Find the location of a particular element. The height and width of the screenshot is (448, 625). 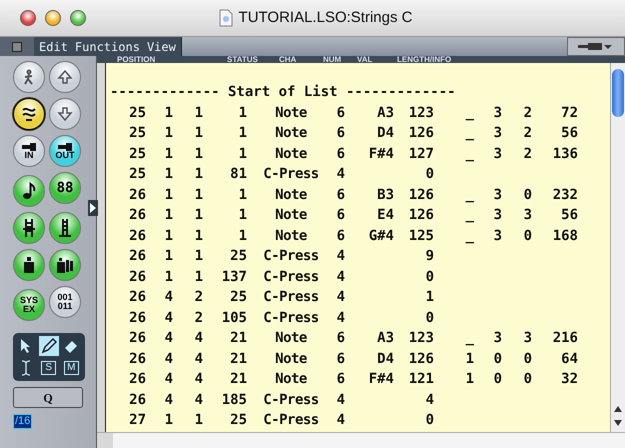

minimize-button is located at coordinates (53, 18).